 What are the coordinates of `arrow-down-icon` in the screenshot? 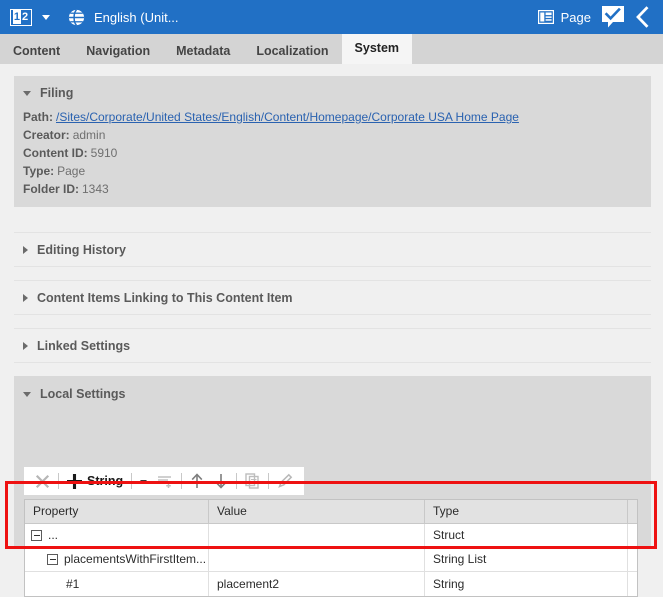 It's located at (221, 481).